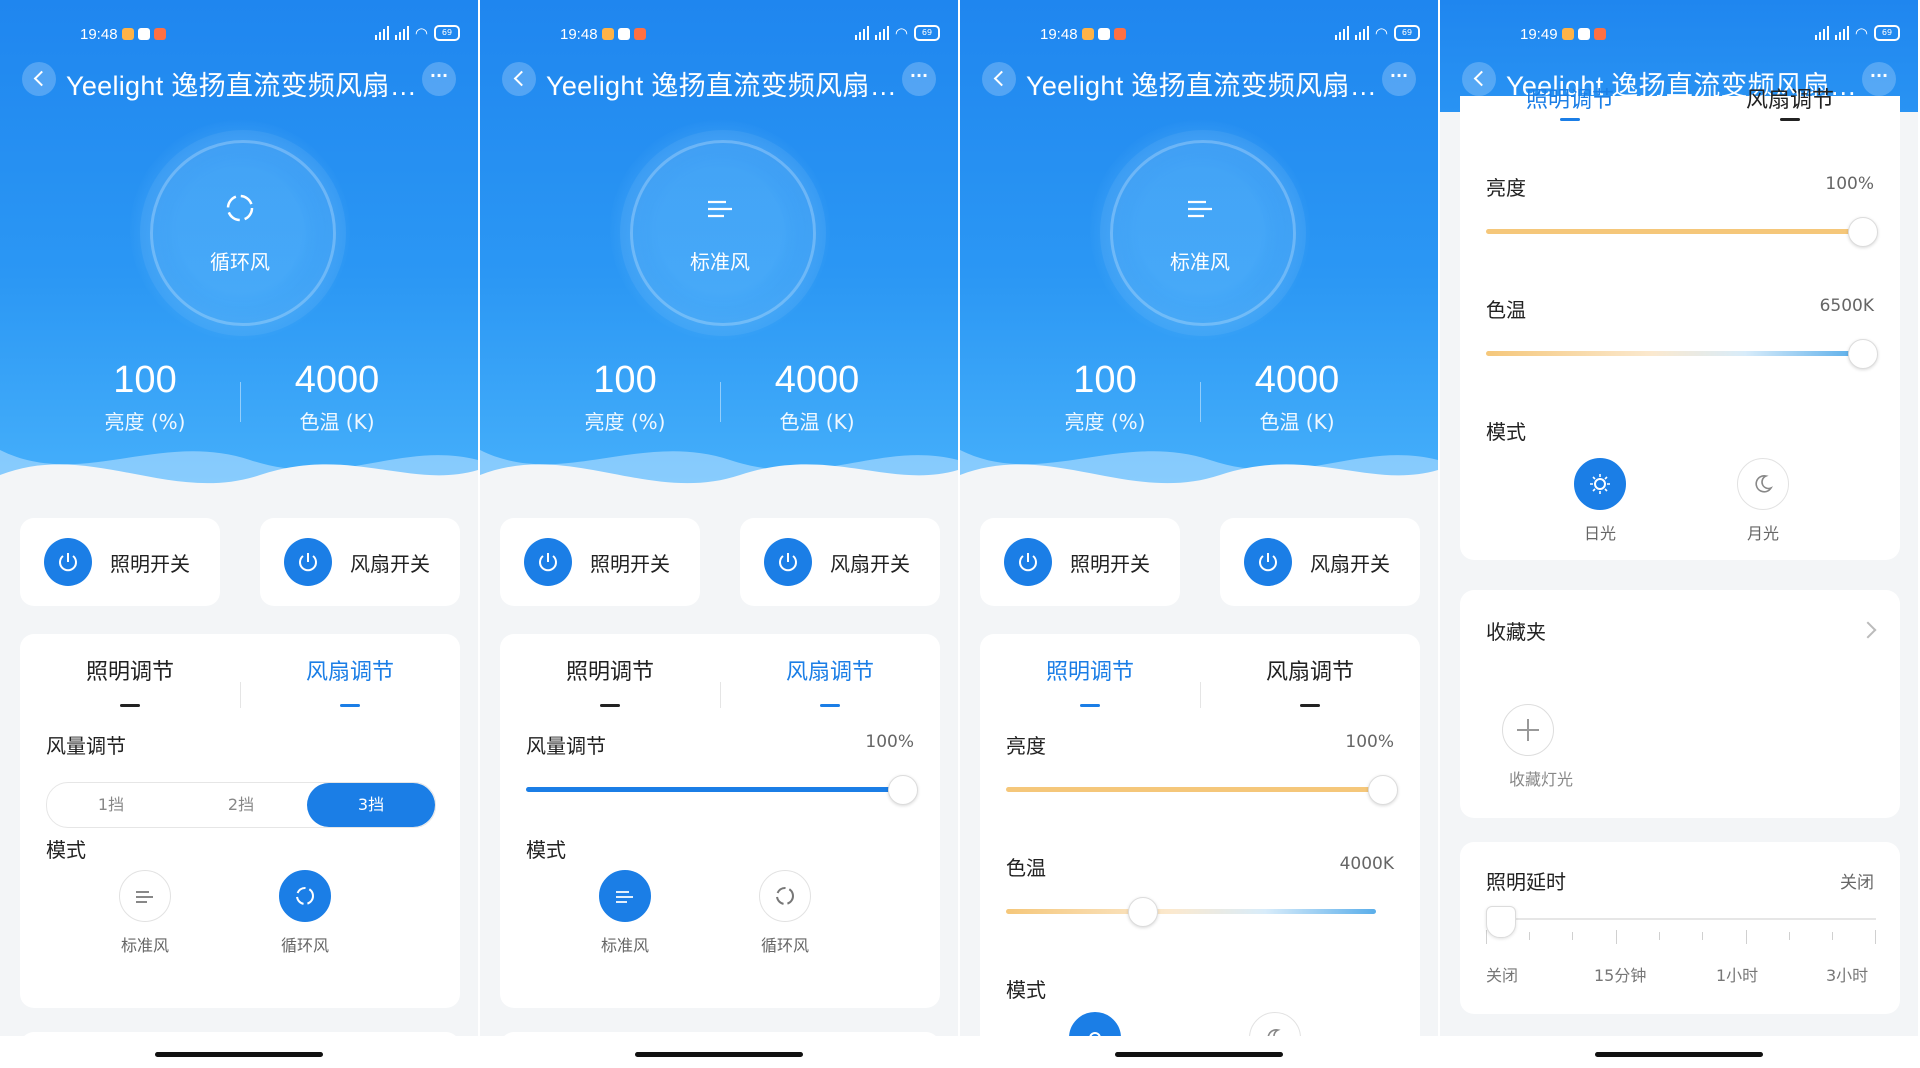 This screenshot has height=1068, width=1920. Describe the element at coordinates (240, 230) in the screenshot. I see `fan-mode-ring: 循环风` at that location.